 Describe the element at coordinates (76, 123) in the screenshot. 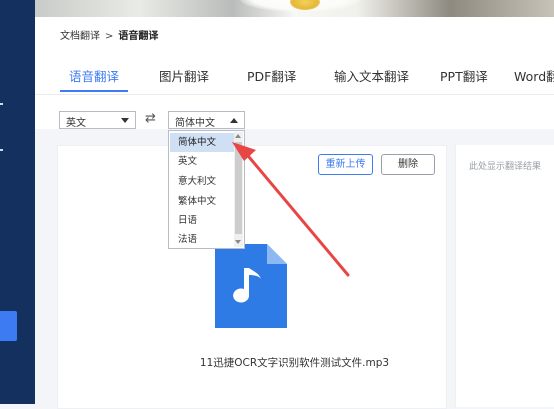

I see `source-language-value: 英文` at that location.